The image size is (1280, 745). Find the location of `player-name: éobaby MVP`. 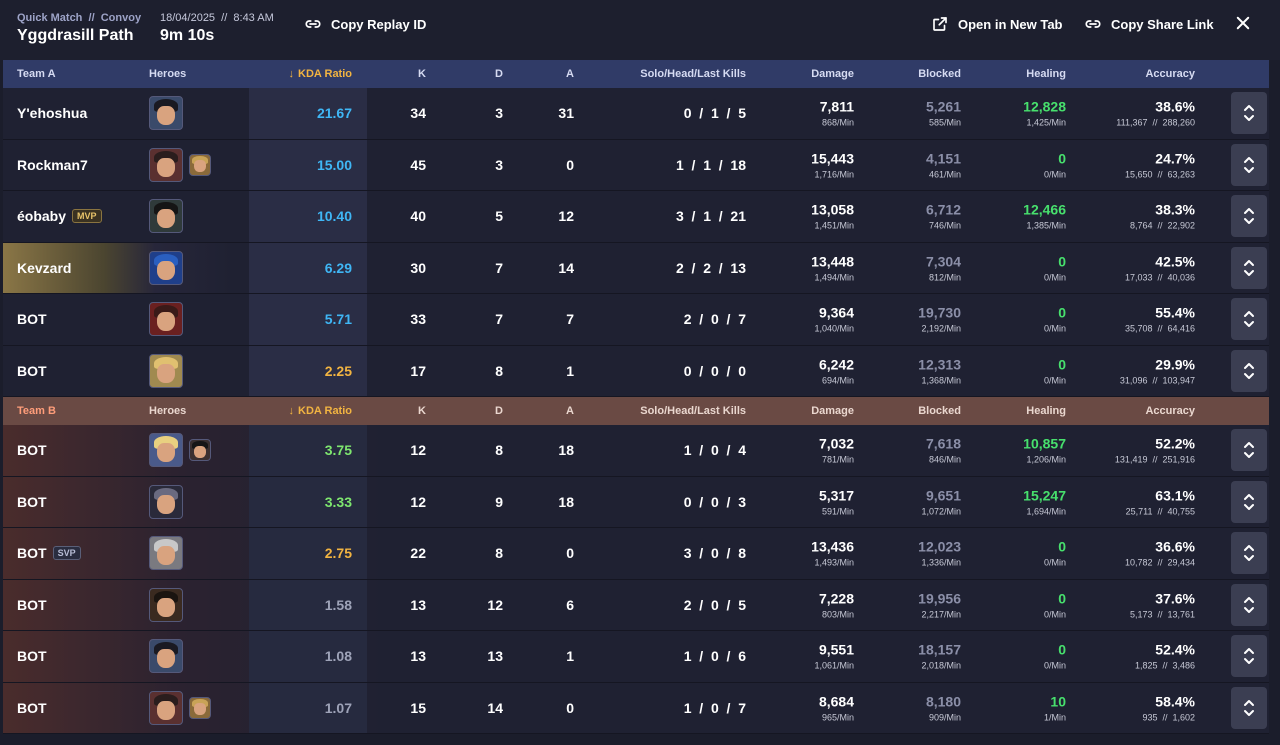

player-name: éobaby MVP is located at coordinates (59, 216).